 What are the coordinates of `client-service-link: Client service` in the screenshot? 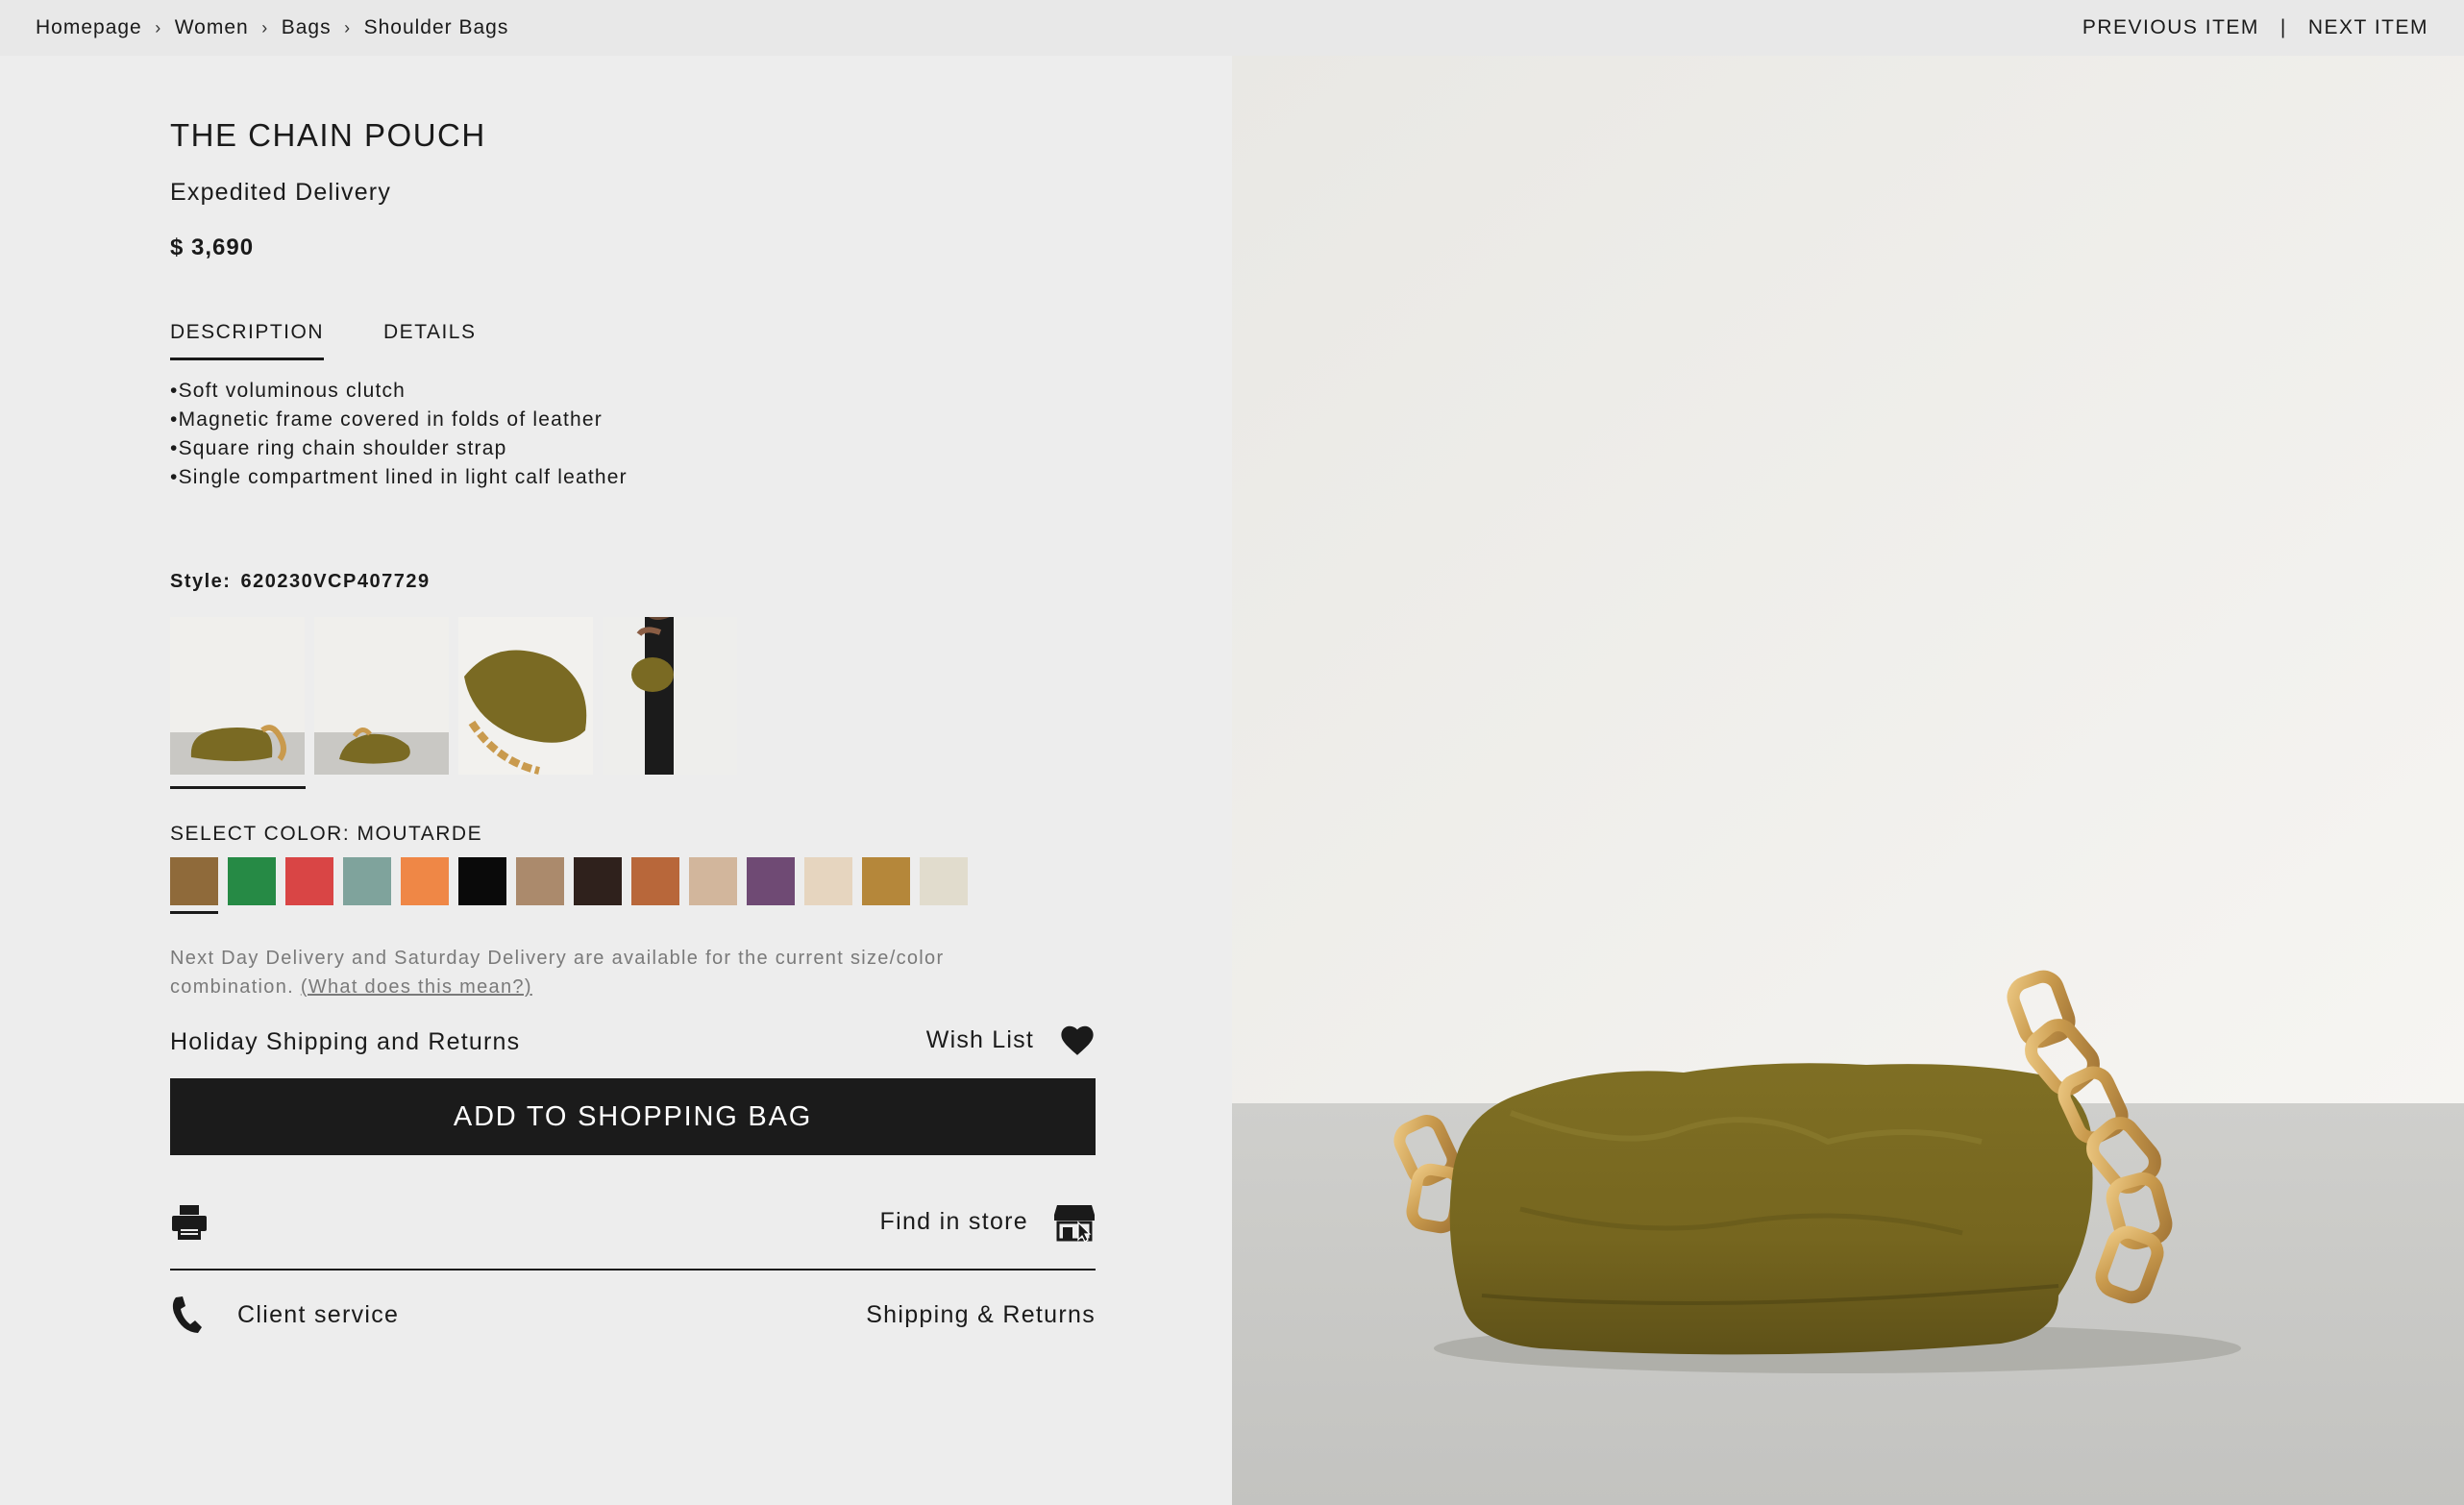 It's located at (284, 1314).